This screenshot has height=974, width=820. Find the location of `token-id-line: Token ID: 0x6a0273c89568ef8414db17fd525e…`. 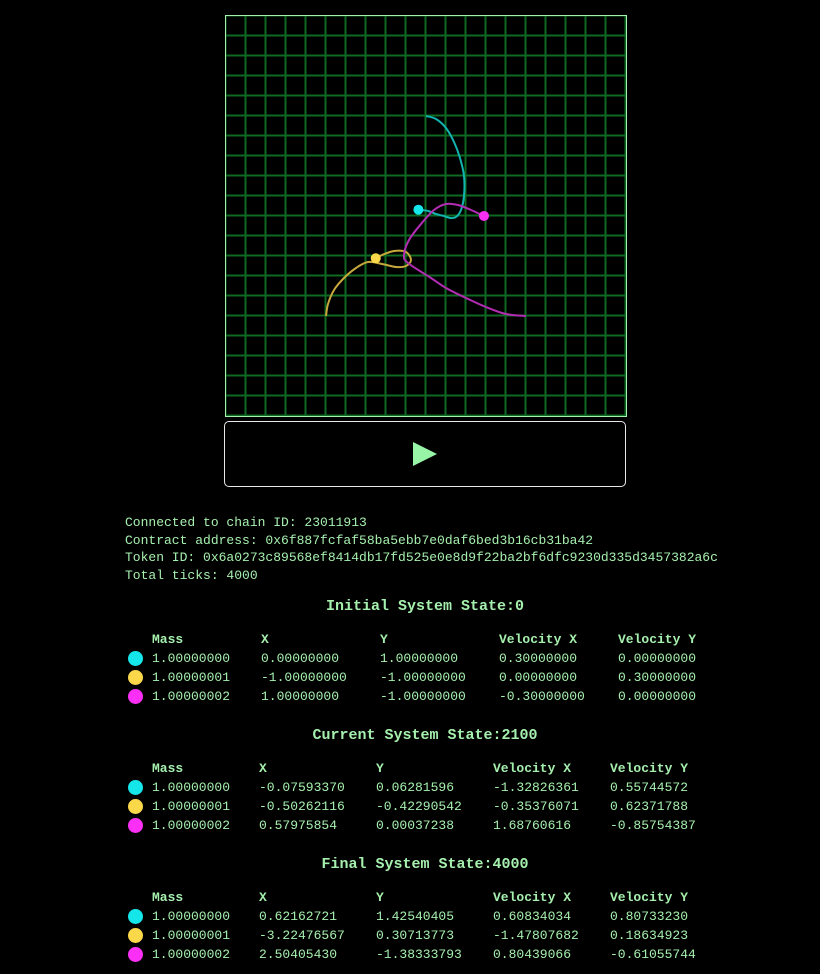

token-id-line: Token ID: 0x6a0273c89568ef8414db17fd525e… is located at coordinates (421, 558).